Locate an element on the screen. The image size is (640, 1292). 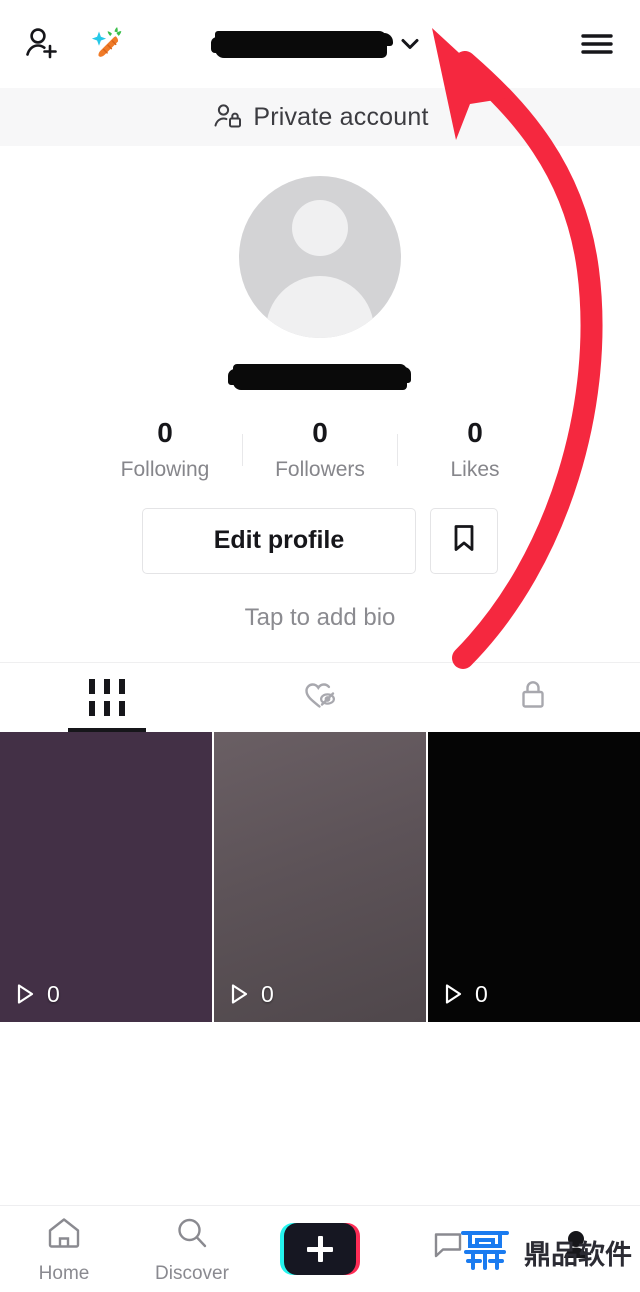
person-lock-icon is located at coordinates (227, 117).